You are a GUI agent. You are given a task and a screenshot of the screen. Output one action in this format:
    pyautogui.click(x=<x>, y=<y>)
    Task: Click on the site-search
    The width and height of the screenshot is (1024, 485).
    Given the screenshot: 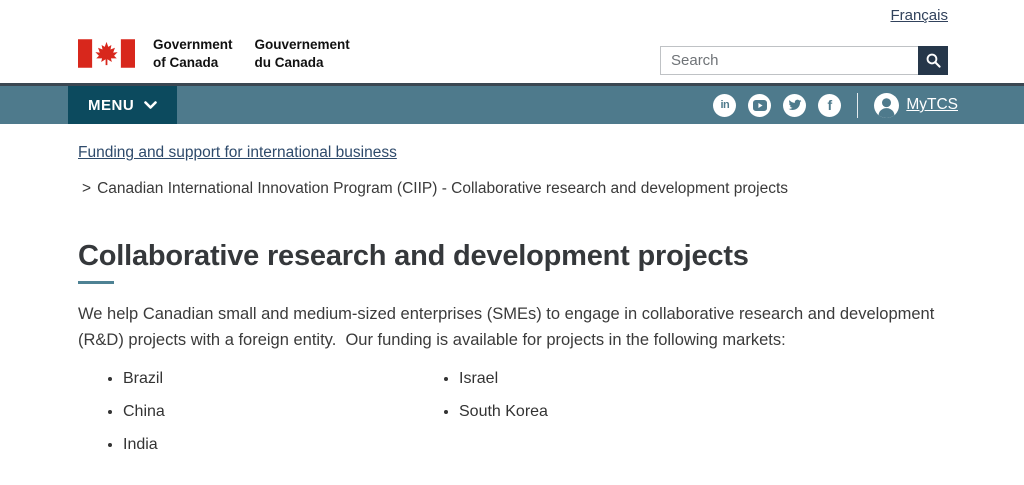 What is the action you would take?
    pyautogui.click(x=804, y=60)
    